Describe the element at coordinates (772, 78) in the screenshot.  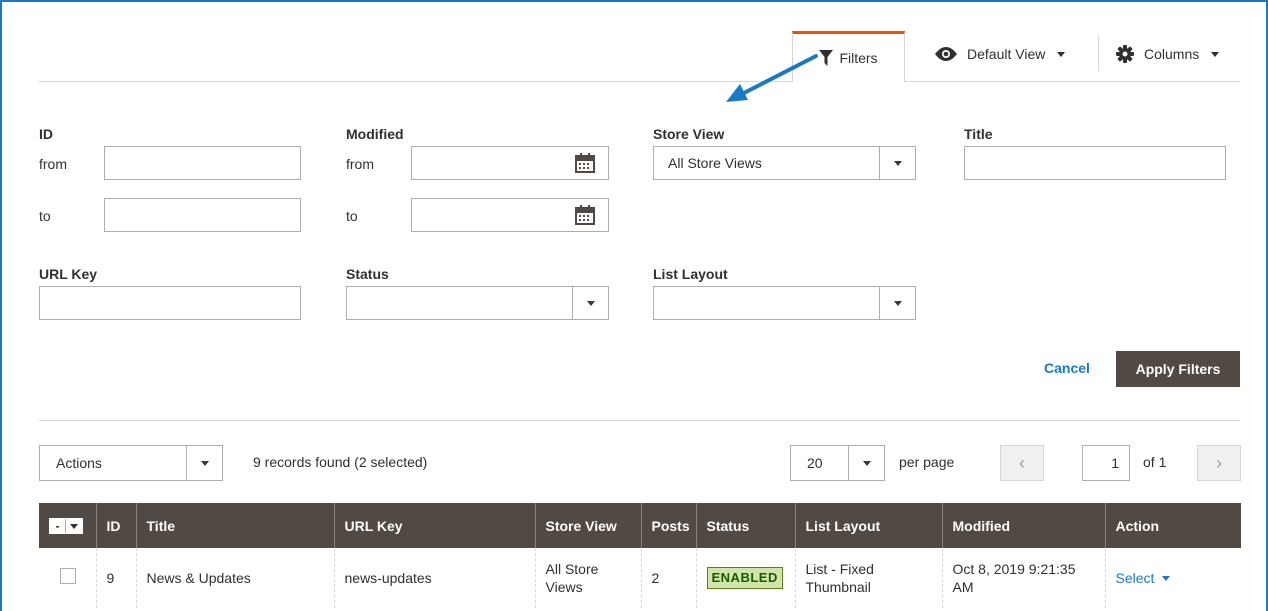
I see `pointer-arrow-icon` at that location.